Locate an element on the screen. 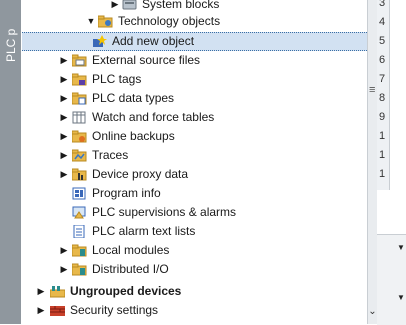 Image resolution: width=406 pixels, height=325 pixels. tree-item-label: PLC alarm text lists is located at coordinates (144, 231).